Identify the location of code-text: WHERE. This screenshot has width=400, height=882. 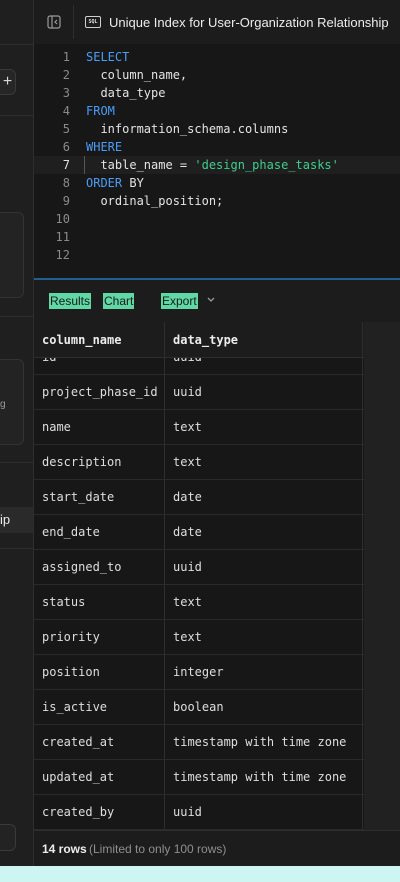
(104, 147).